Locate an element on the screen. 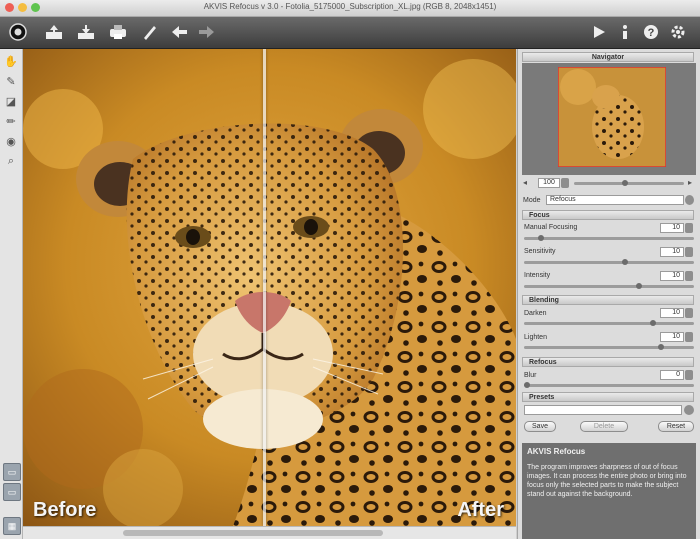 This screenshot has width=700, height=539. after-label: After is located at coordinates (480, 510).